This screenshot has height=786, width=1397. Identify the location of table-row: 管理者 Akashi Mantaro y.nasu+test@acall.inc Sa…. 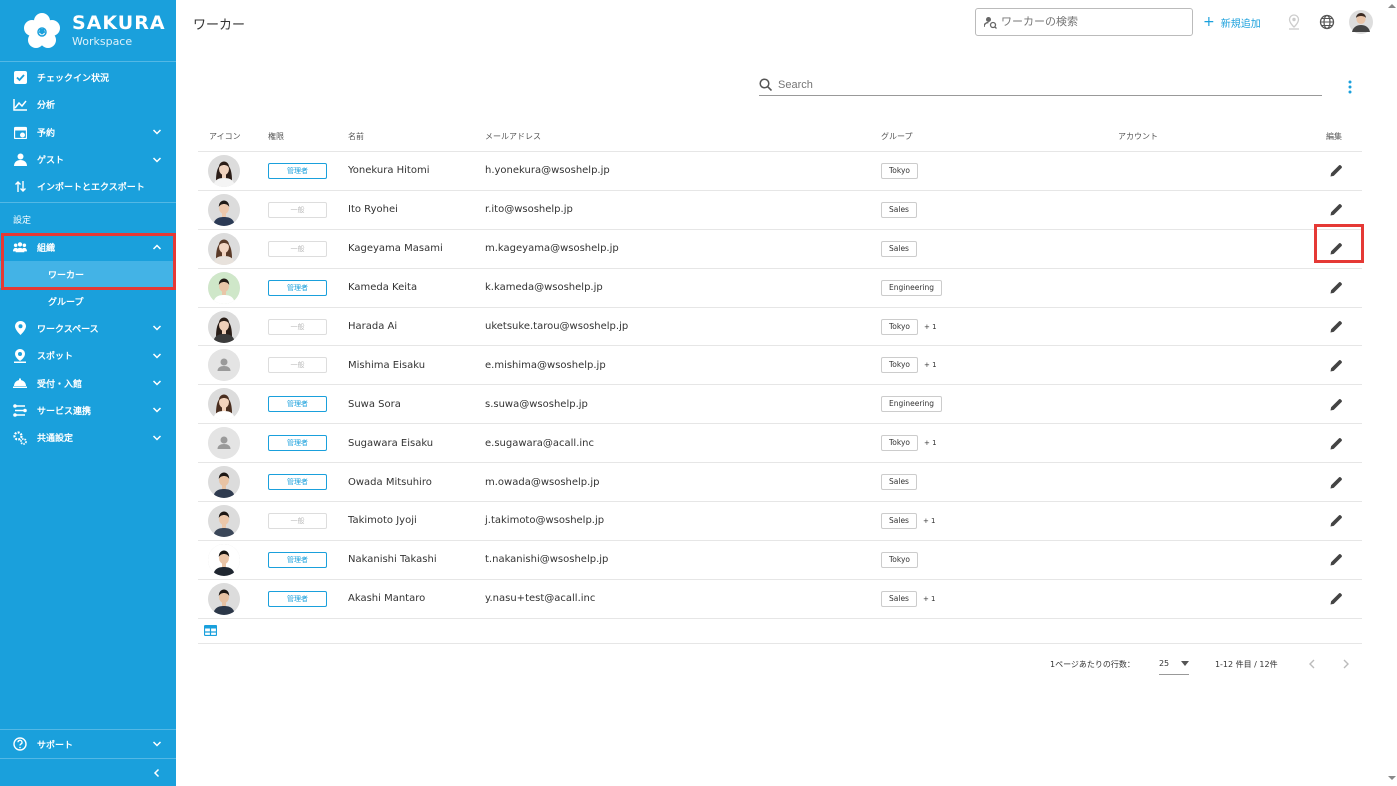
(780, 599).